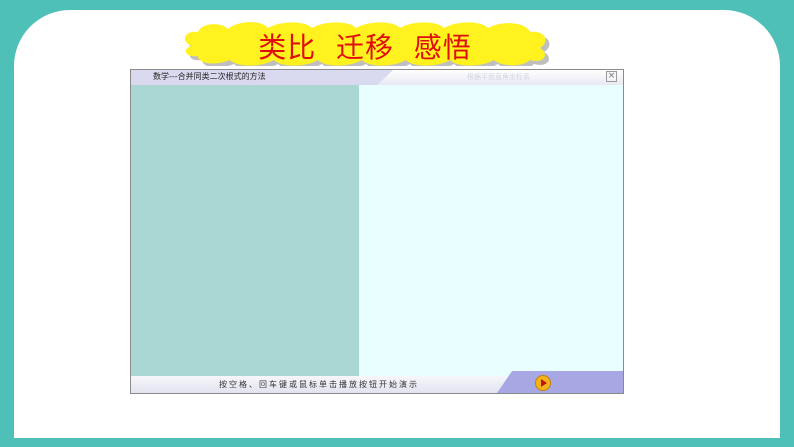  I want to click on play-button, so click(543, 383).